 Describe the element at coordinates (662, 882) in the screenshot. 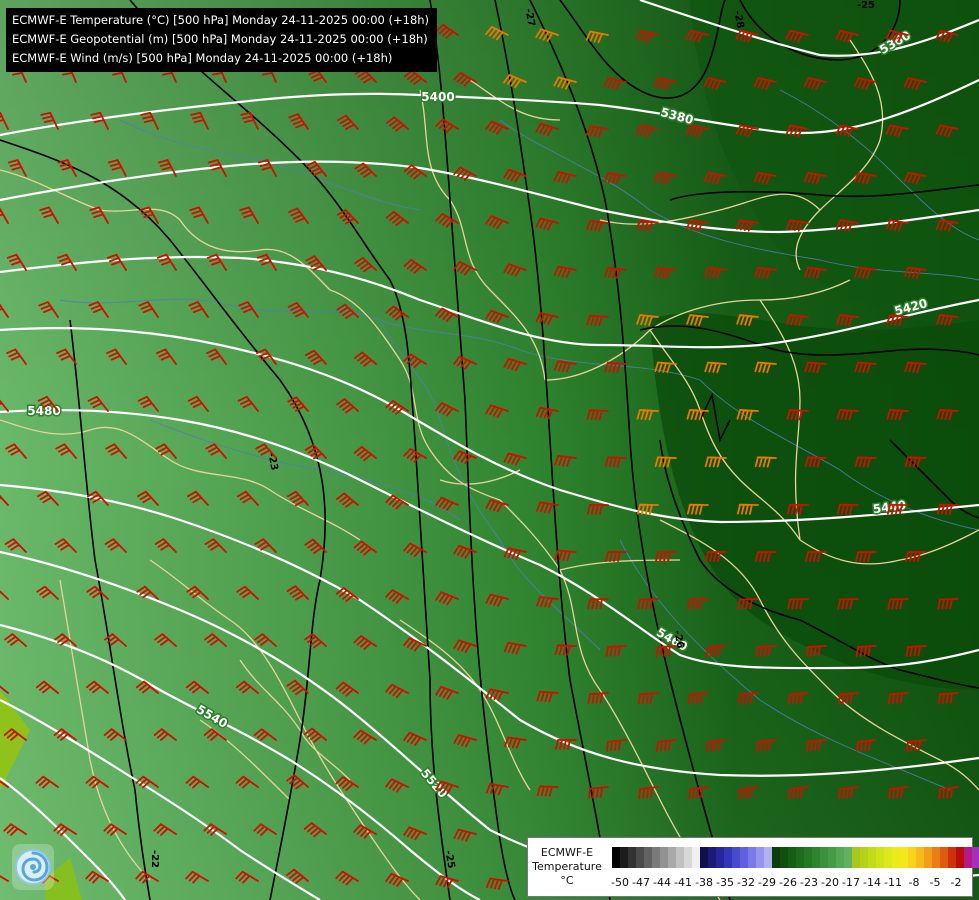

I see `legend-tick: -44` at that location.